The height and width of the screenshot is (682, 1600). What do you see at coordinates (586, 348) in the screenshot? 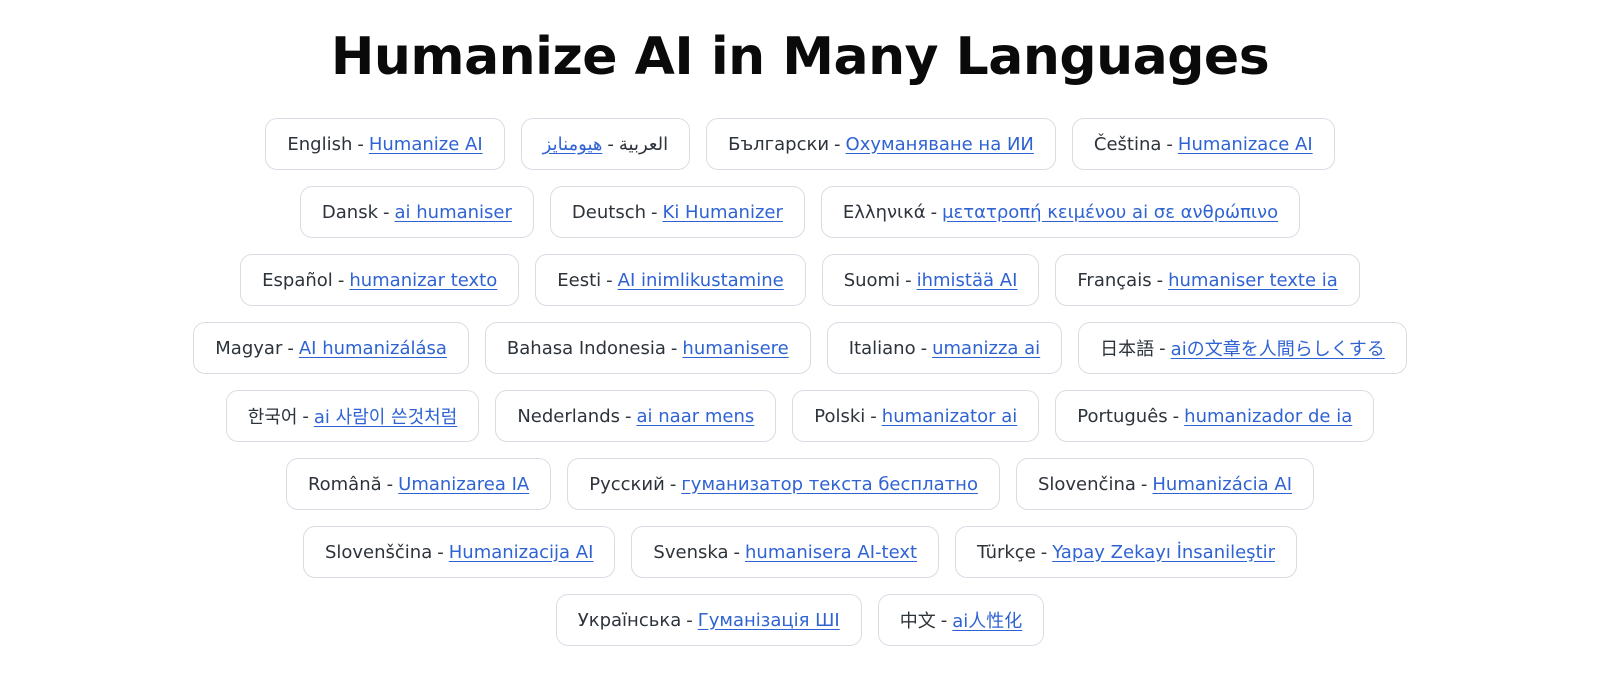
I see `language-name: Bahasa Indonesia` at bounding box center [586, 348].